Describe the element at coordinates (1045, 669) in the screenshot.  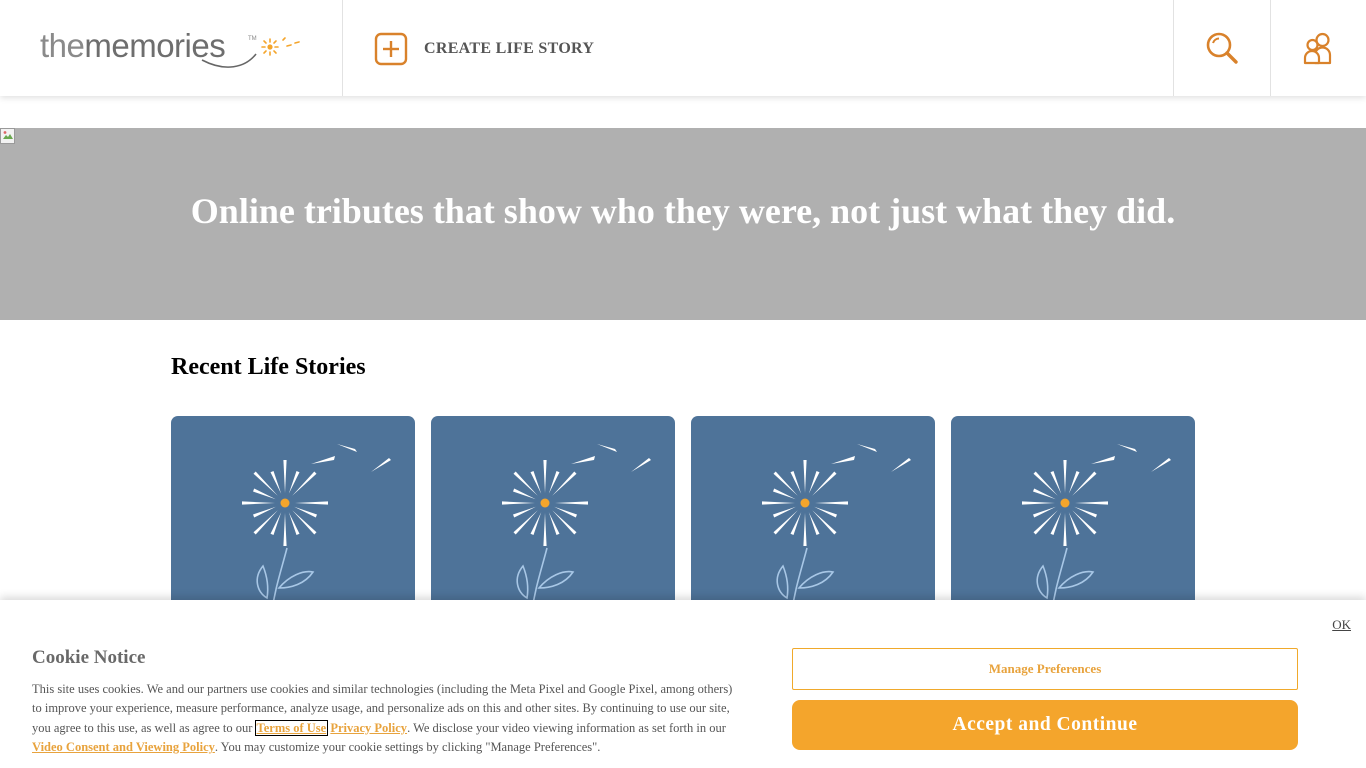
I see `manage-preferences-button: Manage Preferences` at that location.